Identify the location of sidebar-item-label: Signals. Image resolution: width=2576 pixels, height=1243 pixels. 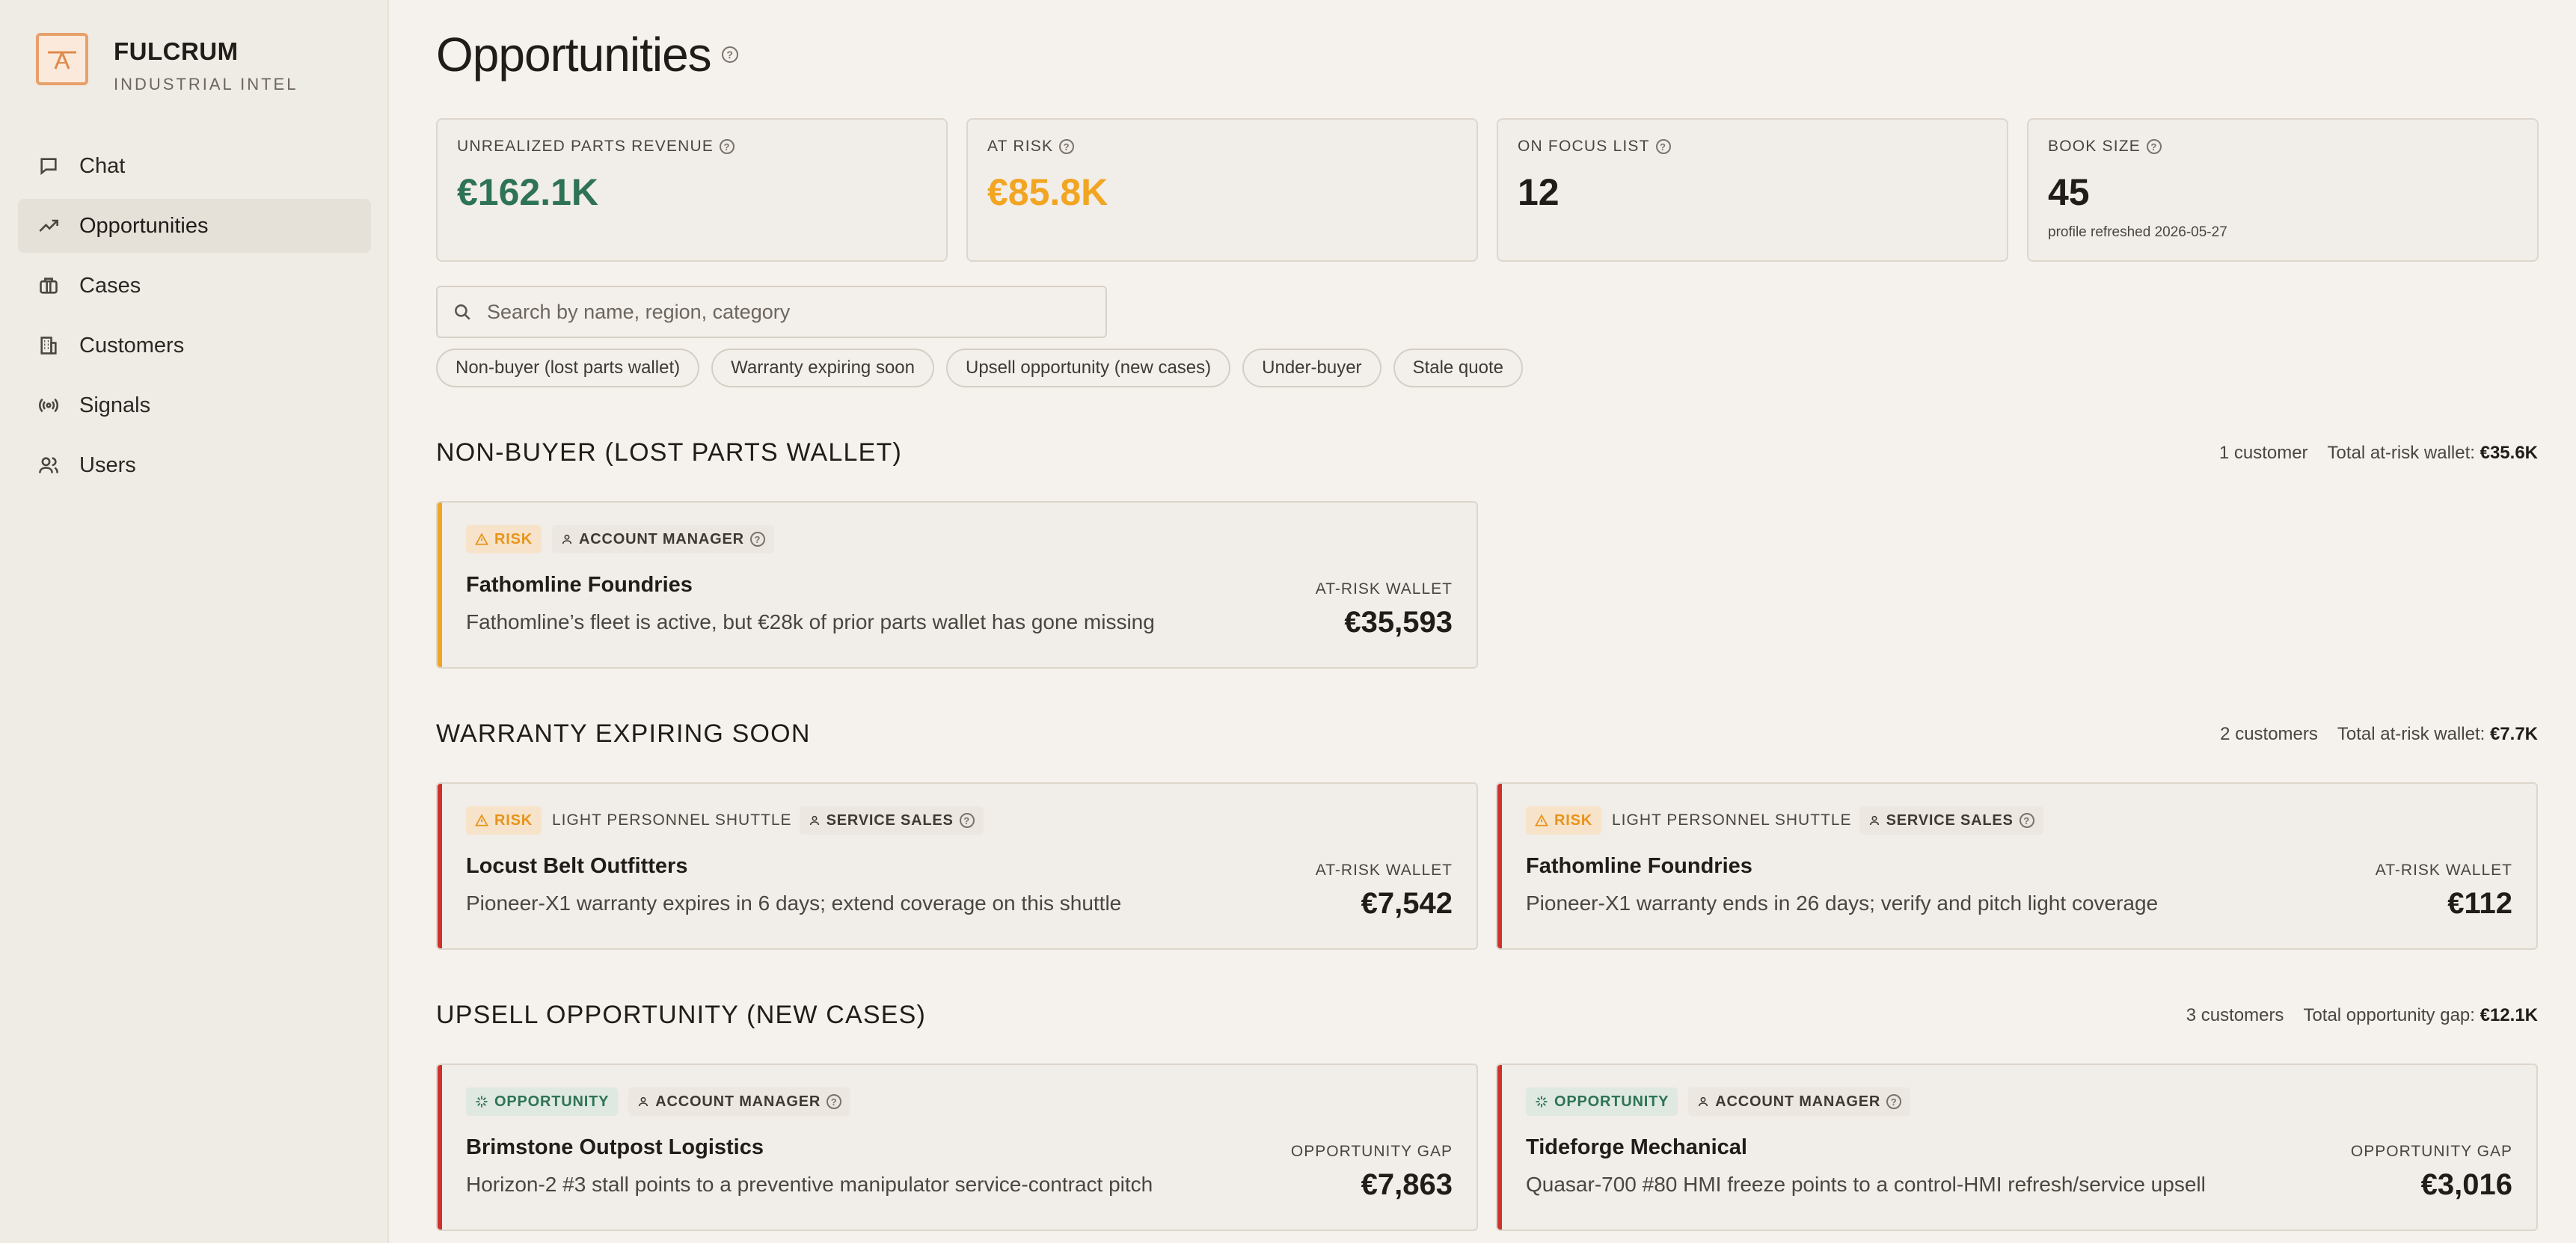
(115, 405).